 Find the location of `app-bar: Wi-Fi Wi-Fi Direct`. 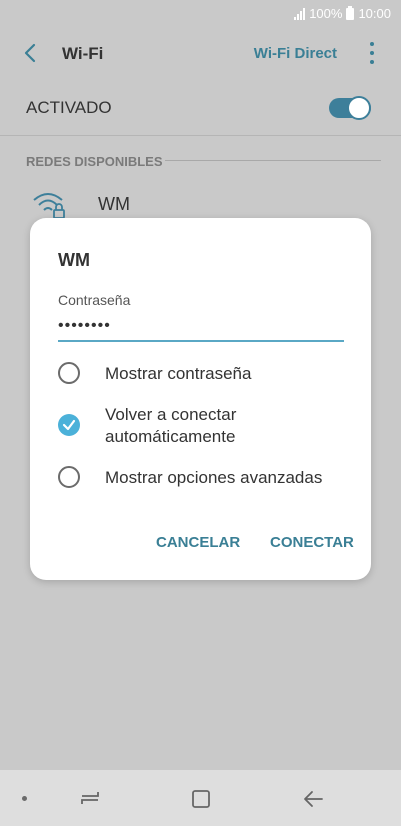

app-bar: Wi-Fi Wi-Fi Direct is located at coordinates (200, 54).